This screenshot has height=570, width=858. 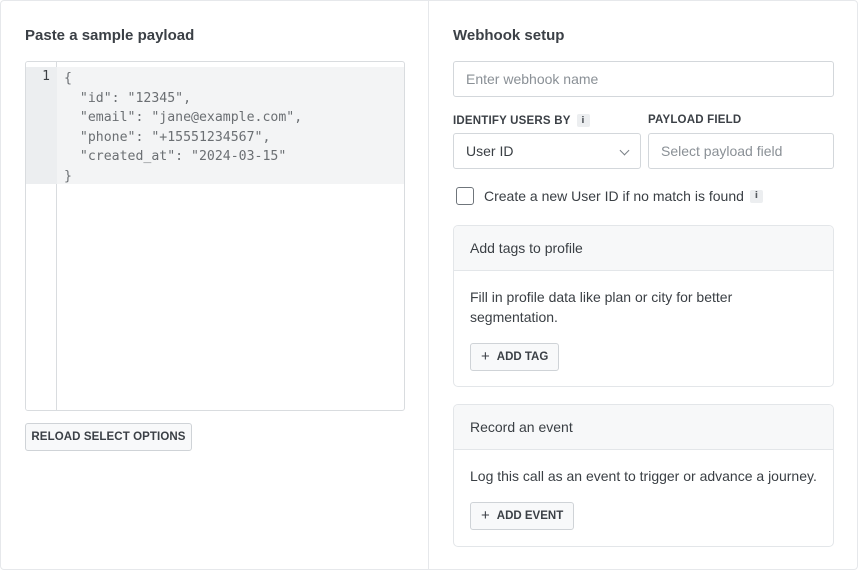 I want to click on add-tags-card-header: Add tags to profile, so click(x=643, y=248).